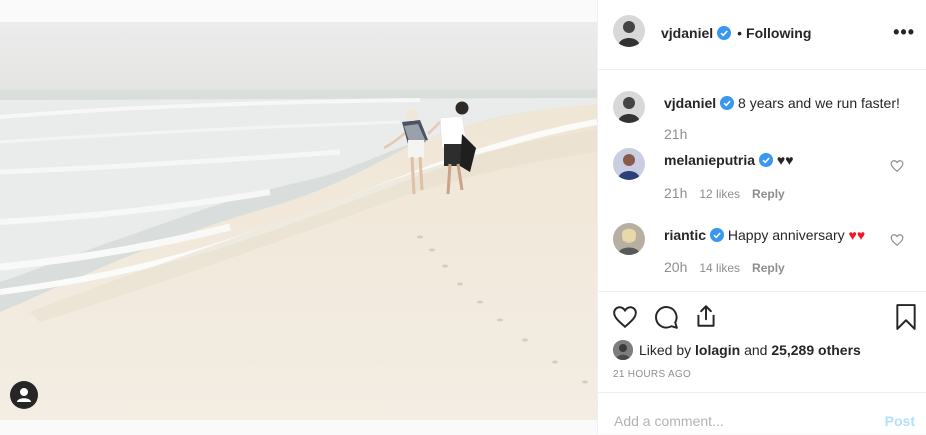 This screenshot has height=435, width=926. What do you see at coordinates (786, 235) in the screenshot?
I see `comment-text: Happy anniversary` at bounding box center [786, 235].